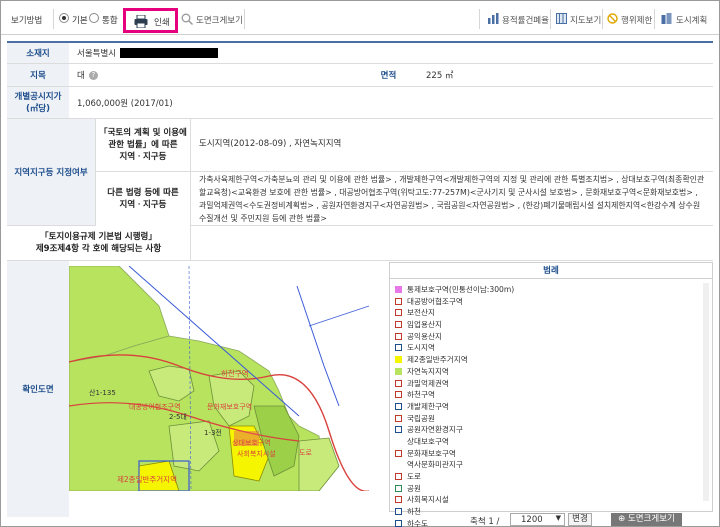 The image size is (720, 527). I want to click on enforce-header: 「토지이용규제 기본법 시행령」 제9조제4항 각 호에 해당되는 사항, so click(99, 243).